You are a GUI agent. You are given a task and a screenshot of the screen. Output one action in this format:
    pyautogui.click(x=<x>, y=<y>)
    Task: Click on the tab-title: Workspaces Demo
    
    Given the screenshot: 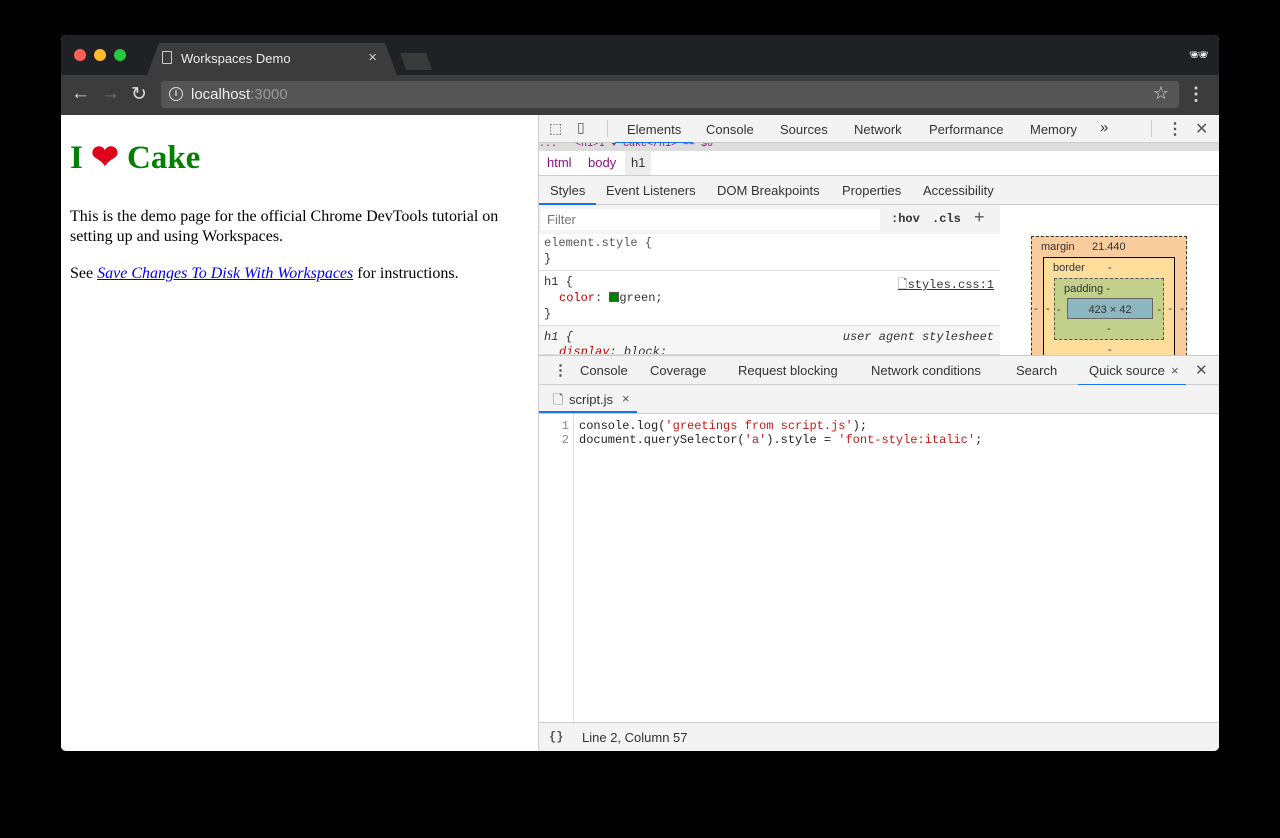 What is the action you would take?
    pyautogui.click(x=236, y=58)
    